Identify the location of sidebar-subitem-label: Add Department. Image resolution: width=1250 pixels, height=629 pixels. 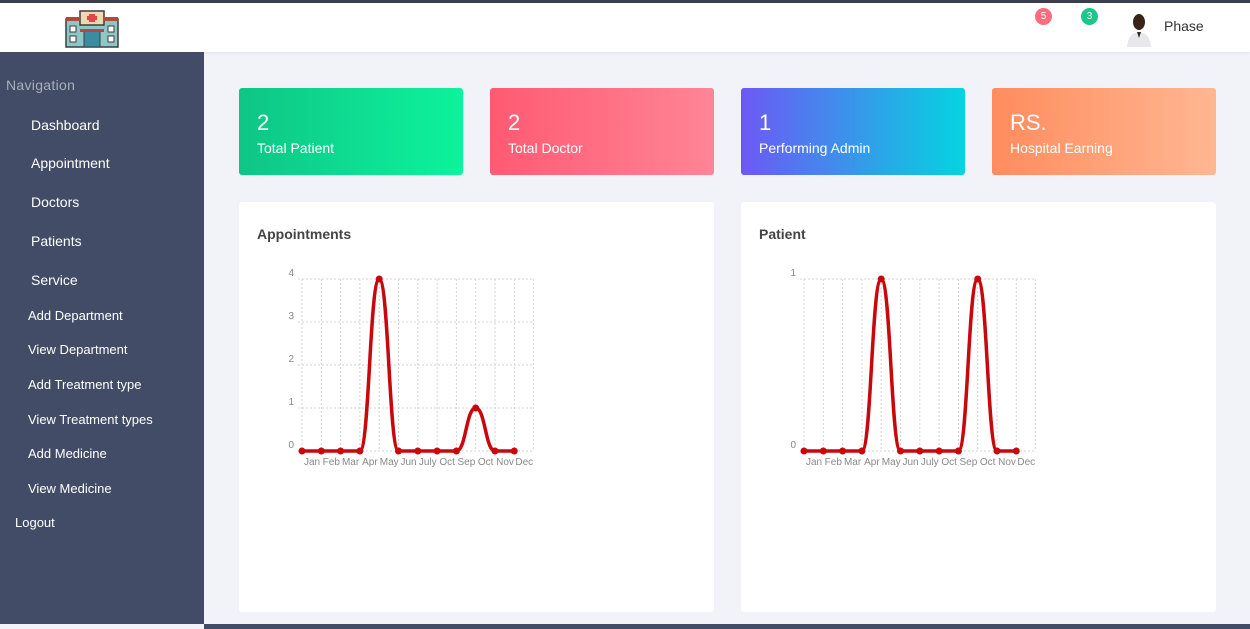
(75, 315).